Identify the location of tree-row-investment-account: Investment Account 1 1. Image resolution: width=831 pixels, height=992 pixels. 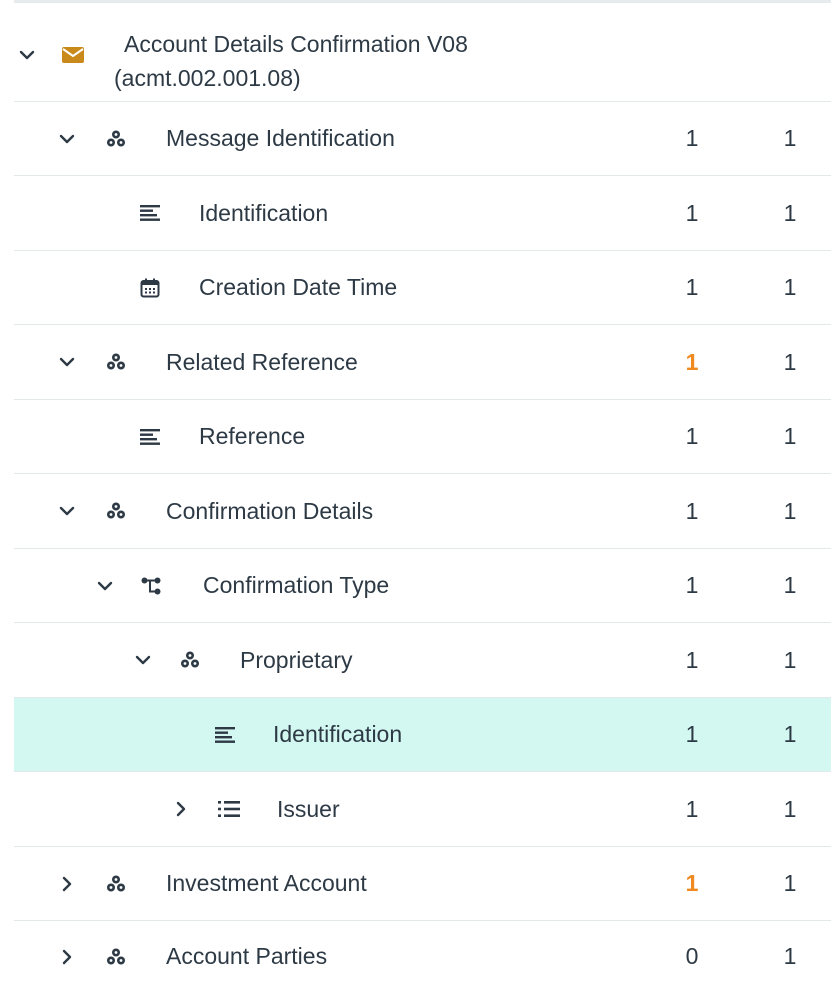
(422, 884).